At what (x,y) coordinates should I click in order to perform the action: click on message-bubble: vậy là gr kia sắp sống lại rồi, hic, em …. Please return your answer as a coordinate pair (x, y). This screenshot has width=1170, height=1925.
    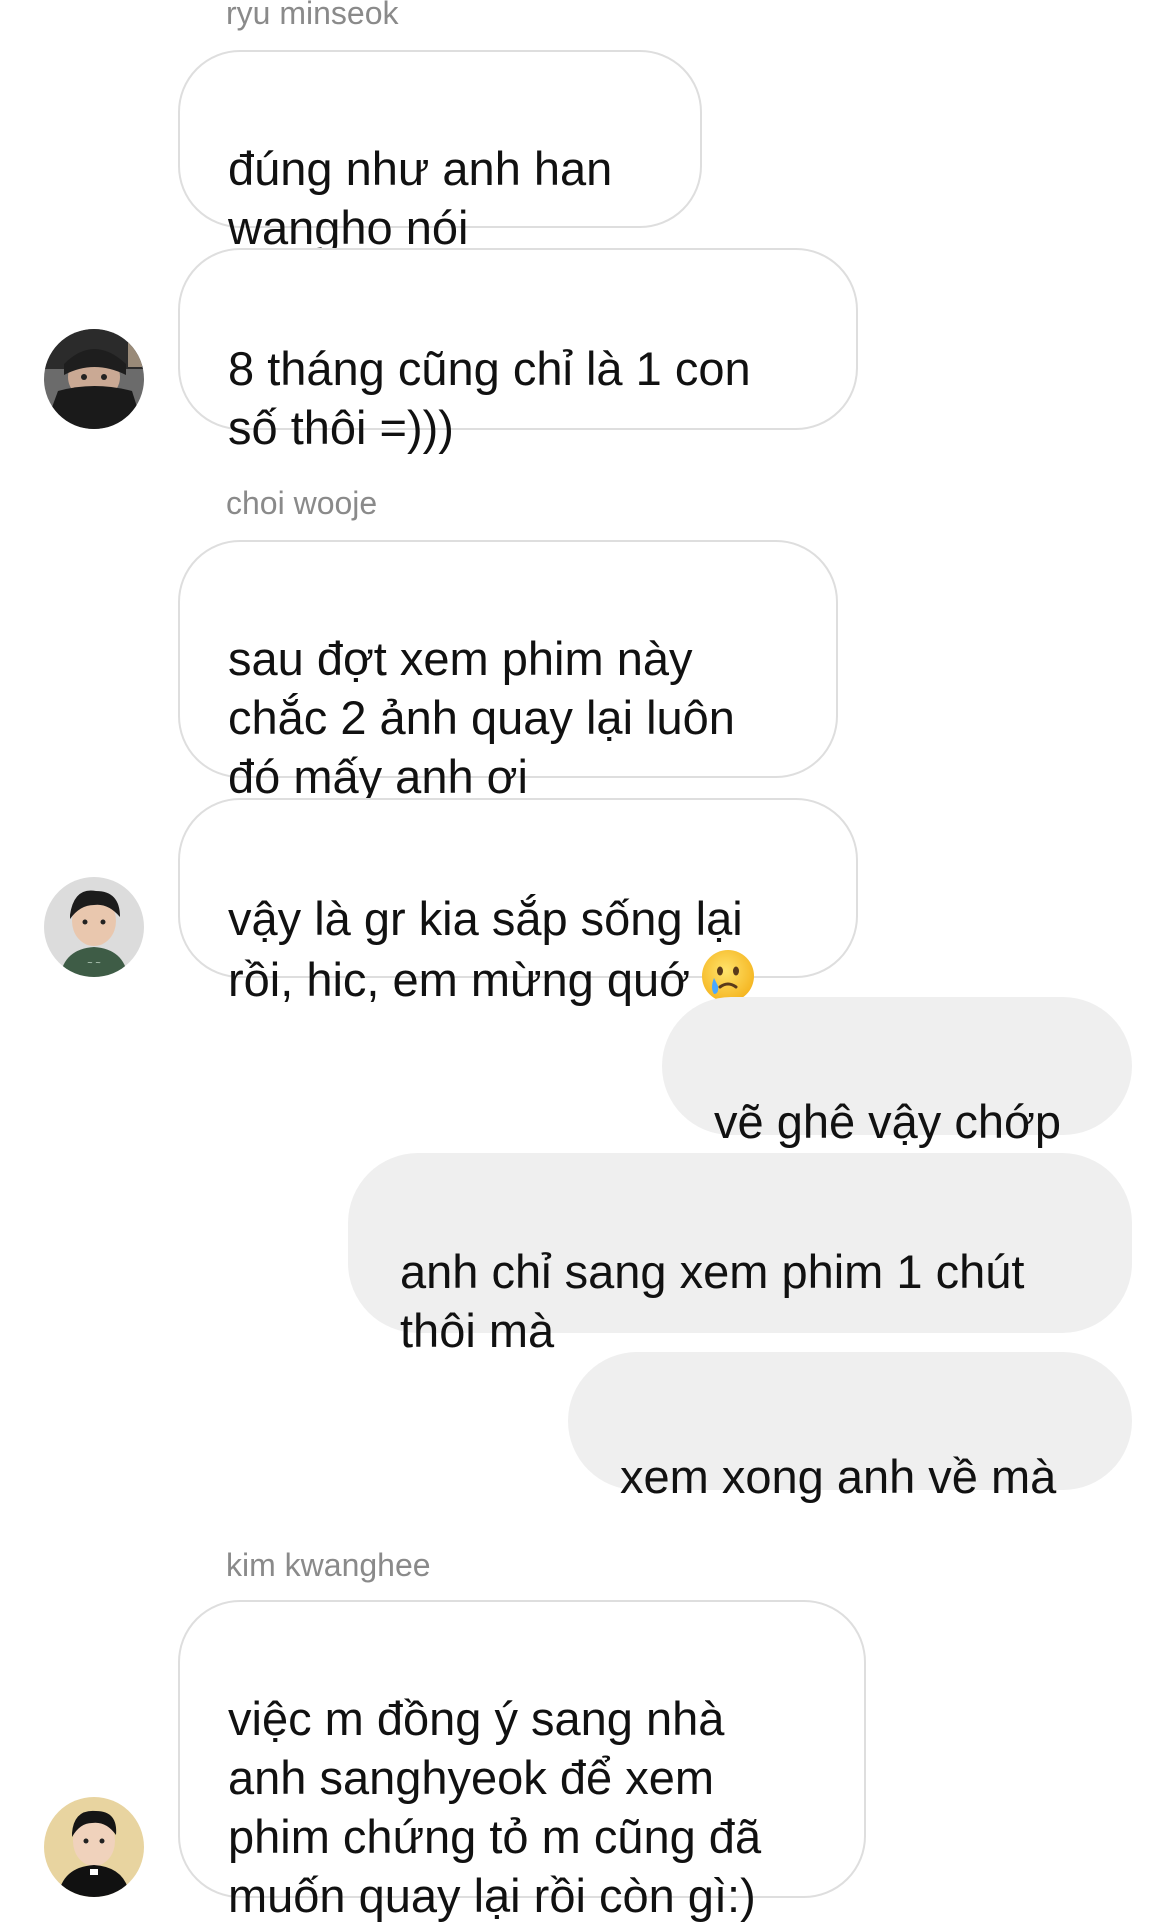
    Looking at the image, I should click on (518, 902).